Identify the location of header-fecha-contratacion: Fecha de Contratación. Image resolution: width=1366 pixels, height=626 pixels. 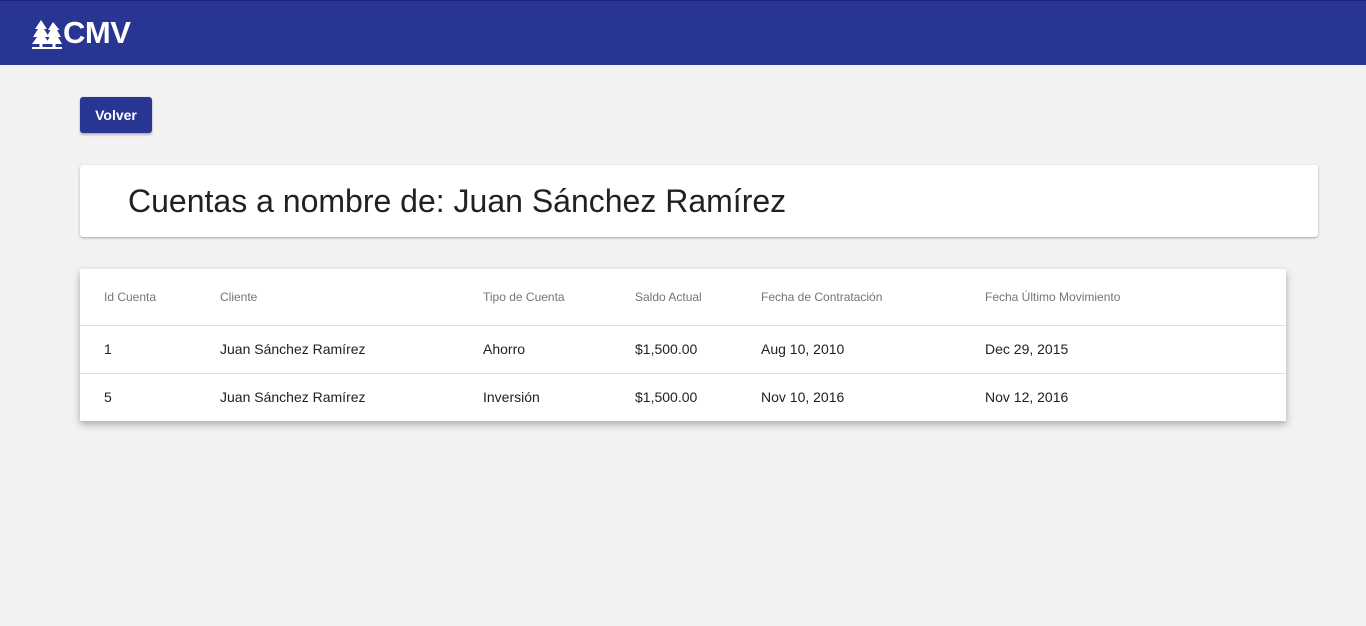
(873, 297).